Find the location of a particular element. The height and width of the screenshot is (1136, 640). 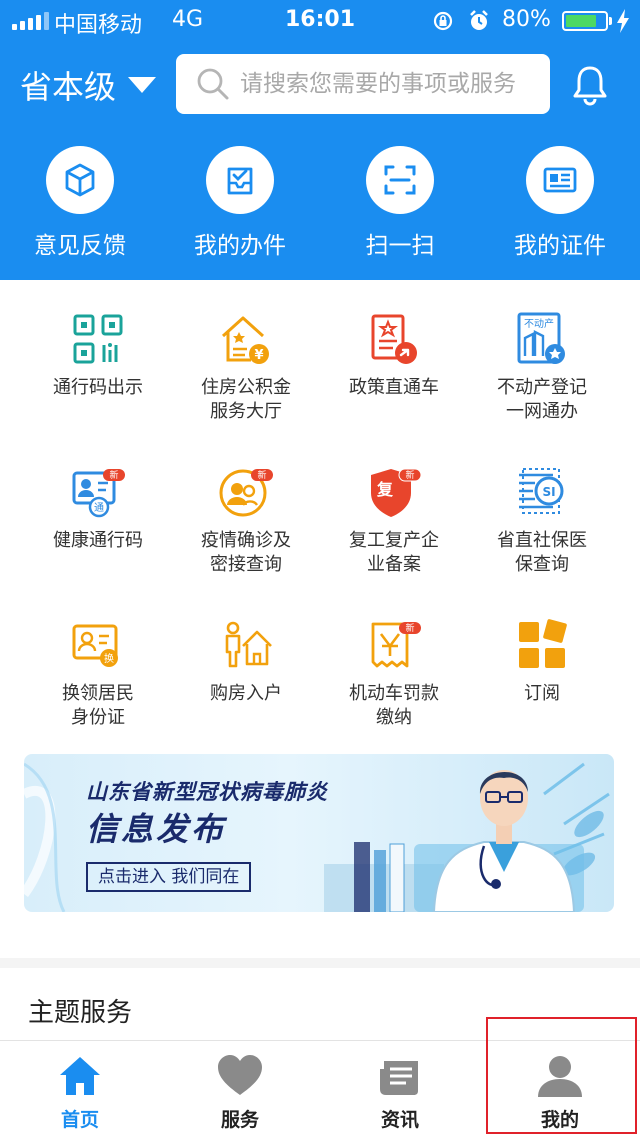

battery-icon is located at coordinates (587, 21).